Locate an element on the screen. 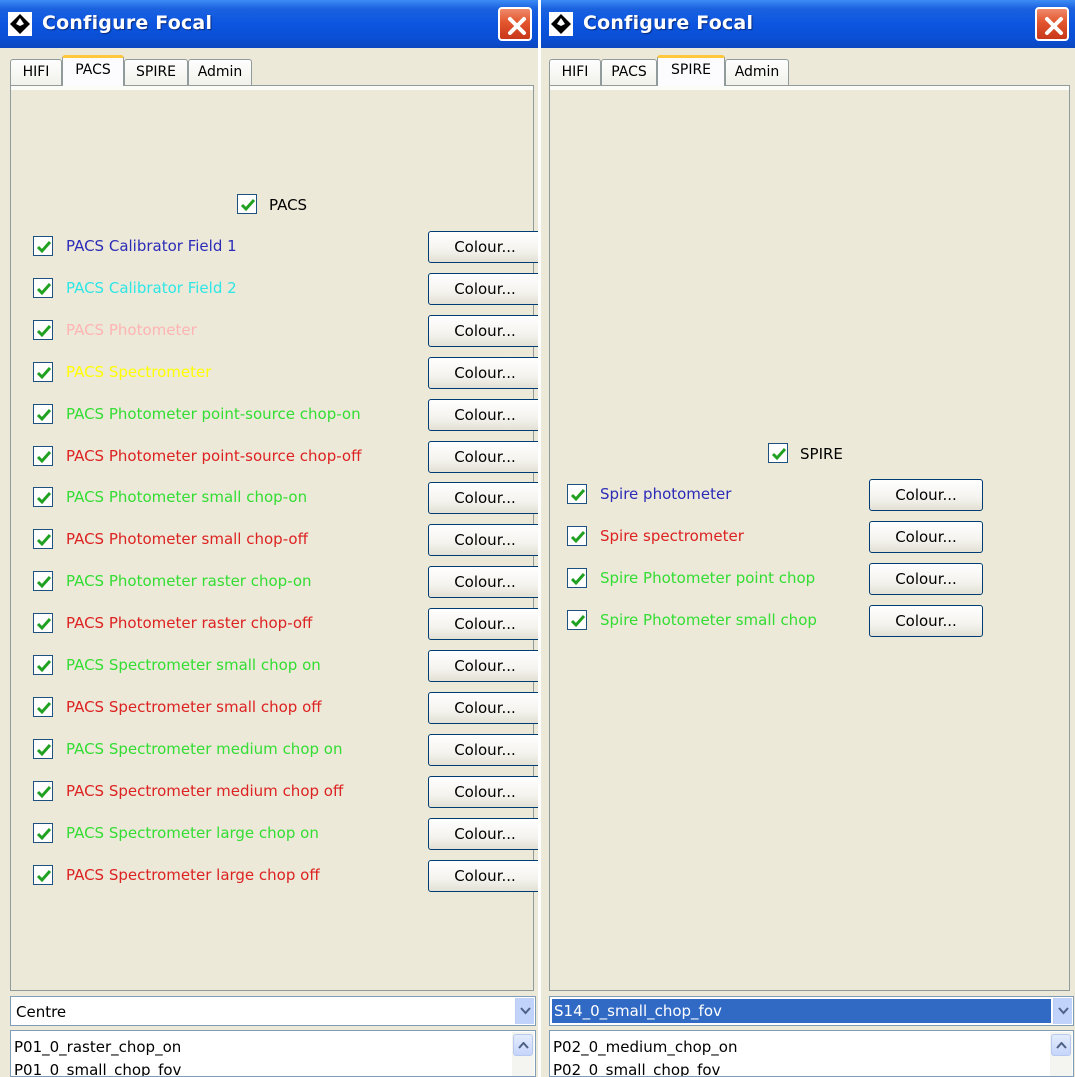 Image resolution: width=1075 pixels, height=1077 pixels. item-label: PACS Spectrometer large chop on is located at coordinates (192, 832).